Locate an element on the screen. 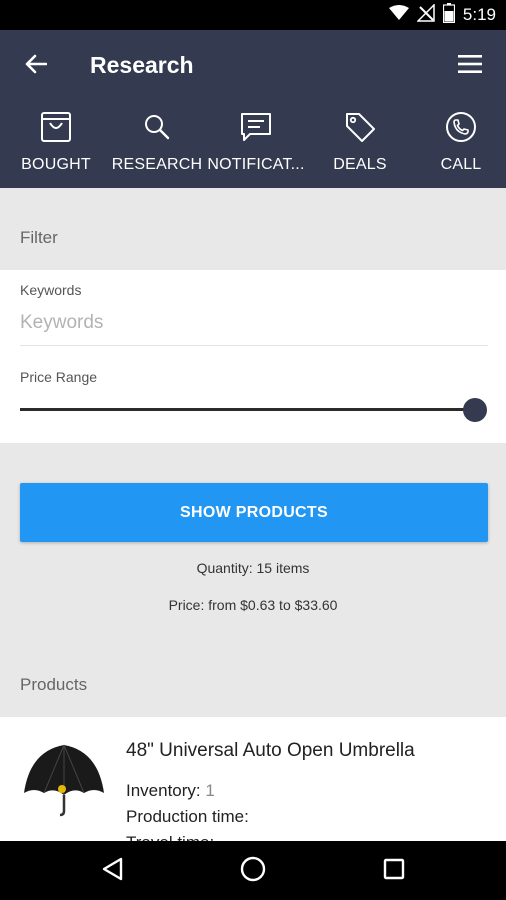 The height and width of the screenshot is (900, 506). no-signal-icon is located at coordinates (425, 14).